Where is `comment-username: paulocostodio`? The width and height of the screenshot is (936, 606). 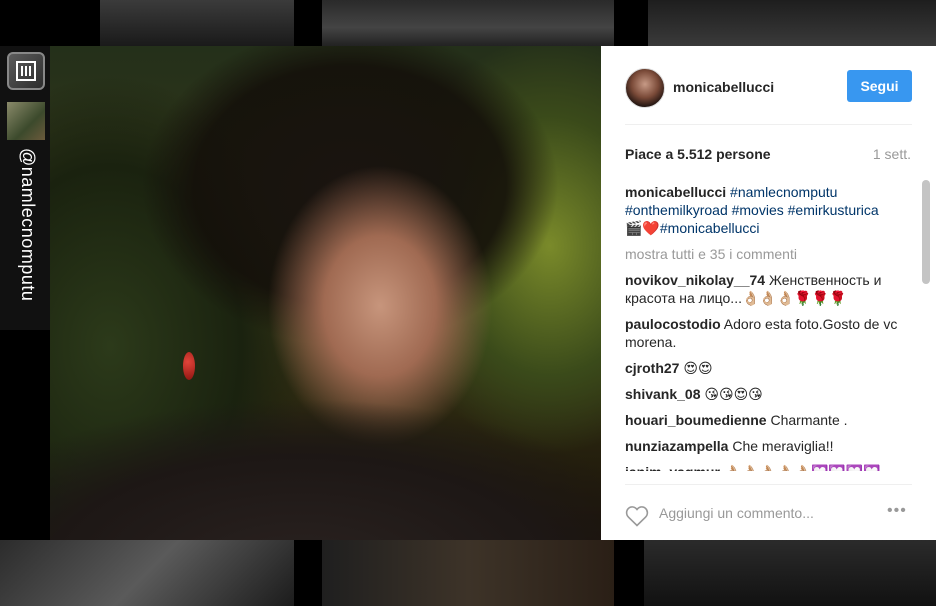
comment-username: paulocostodio is located at coordinates (673, 324).